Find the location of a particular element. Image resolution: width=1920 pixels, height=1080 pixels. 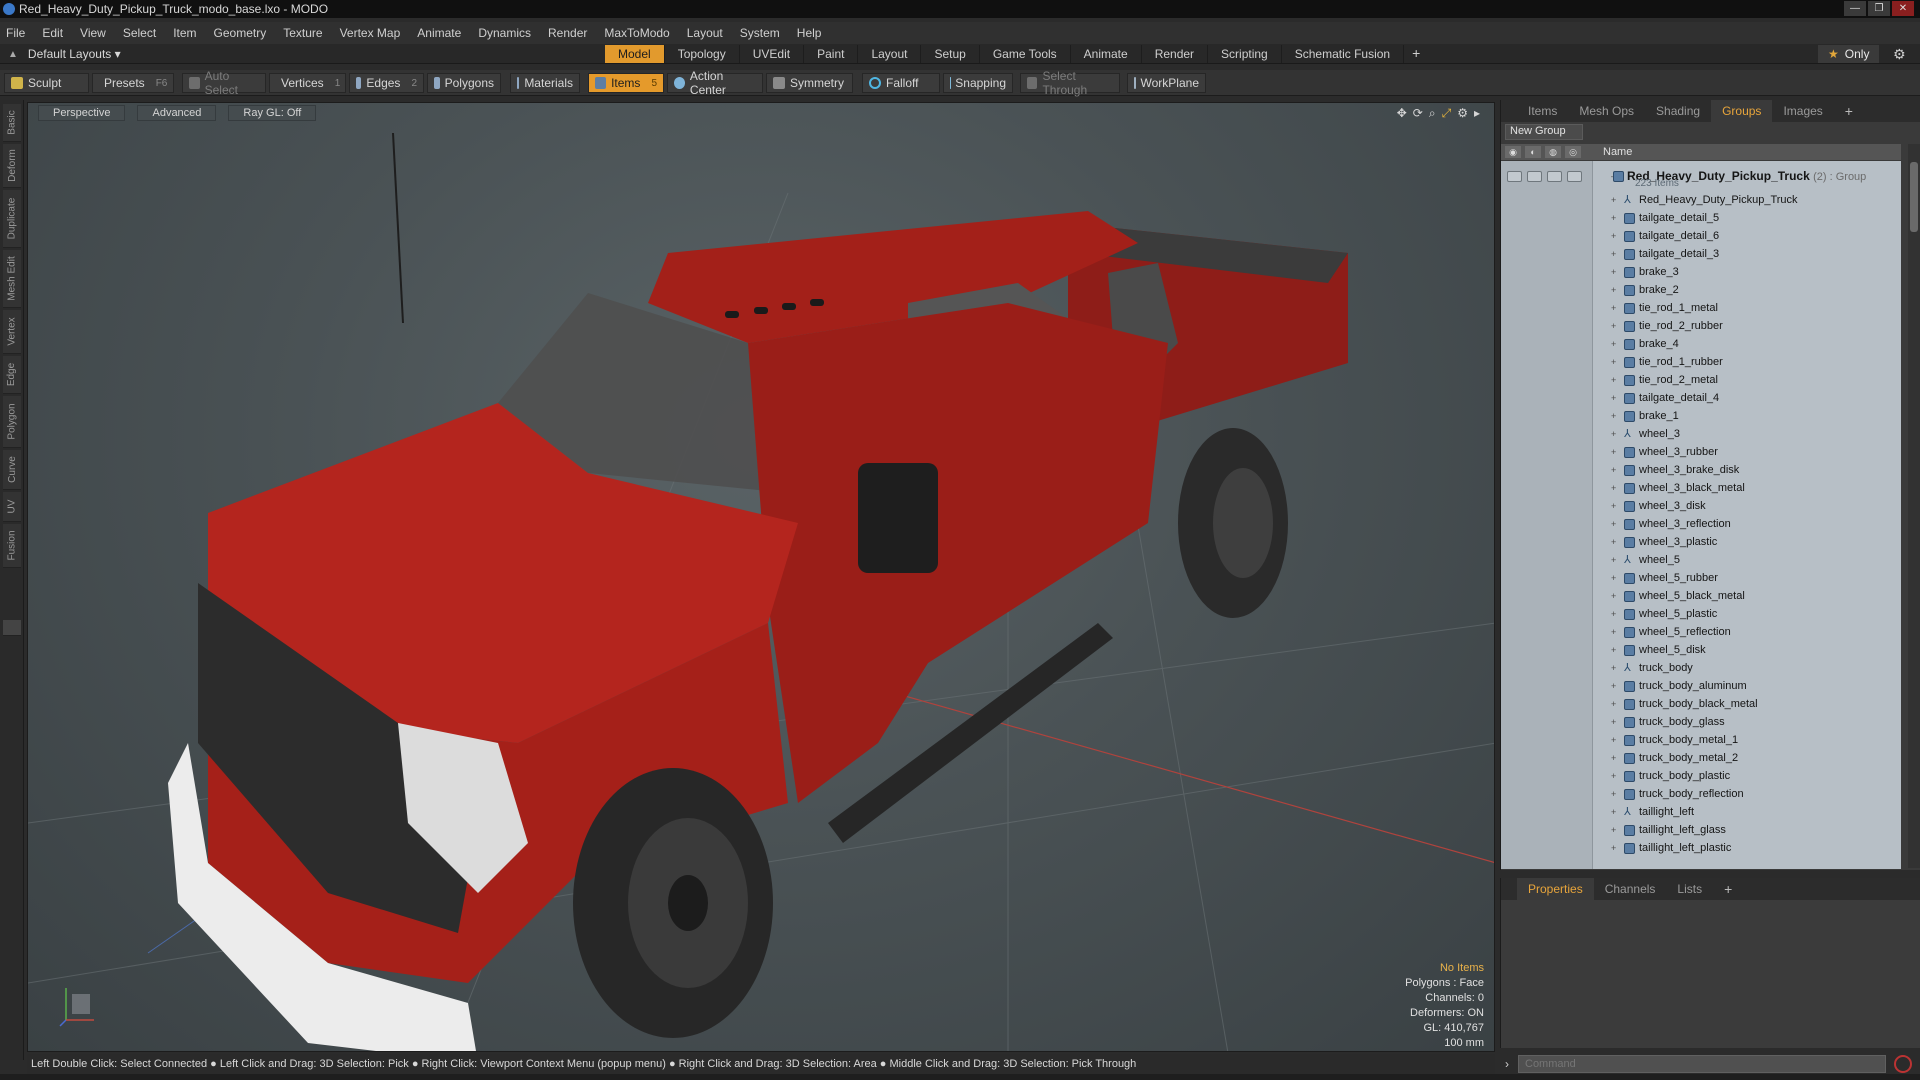

tab-lists: Lists is located at coordinates (1689, 889).